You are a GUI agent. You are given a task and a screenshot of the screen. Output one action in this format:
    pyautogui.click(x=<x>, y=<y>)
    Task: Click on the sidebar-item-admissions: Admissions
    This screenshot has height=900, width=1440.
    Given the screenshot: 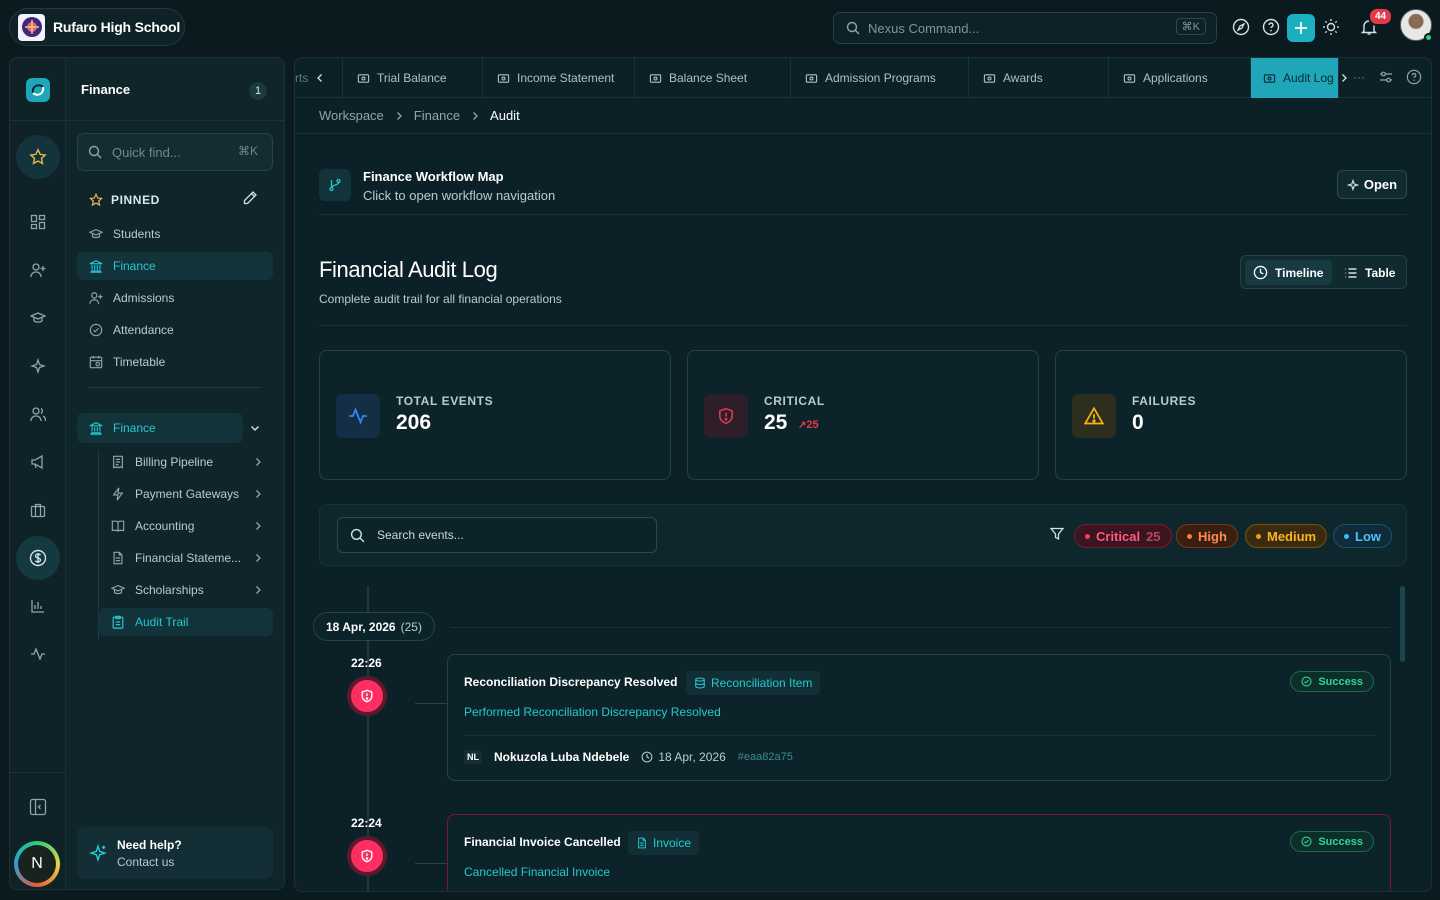 What is the action you would take?
    pyautogui.click(x=175, y=298)
    